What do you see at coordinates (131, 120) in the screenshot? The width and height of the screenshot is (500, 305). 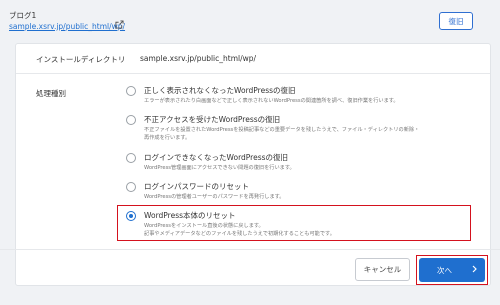 I see `radio-fix-unauthorized` at bounding box center [131, 120].